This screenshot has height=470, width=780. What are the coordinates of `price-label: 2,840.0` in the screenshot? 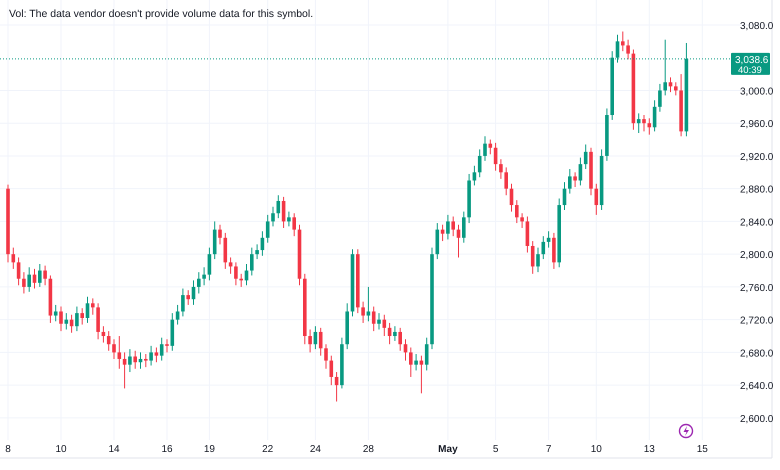 It's located at (757, 222).